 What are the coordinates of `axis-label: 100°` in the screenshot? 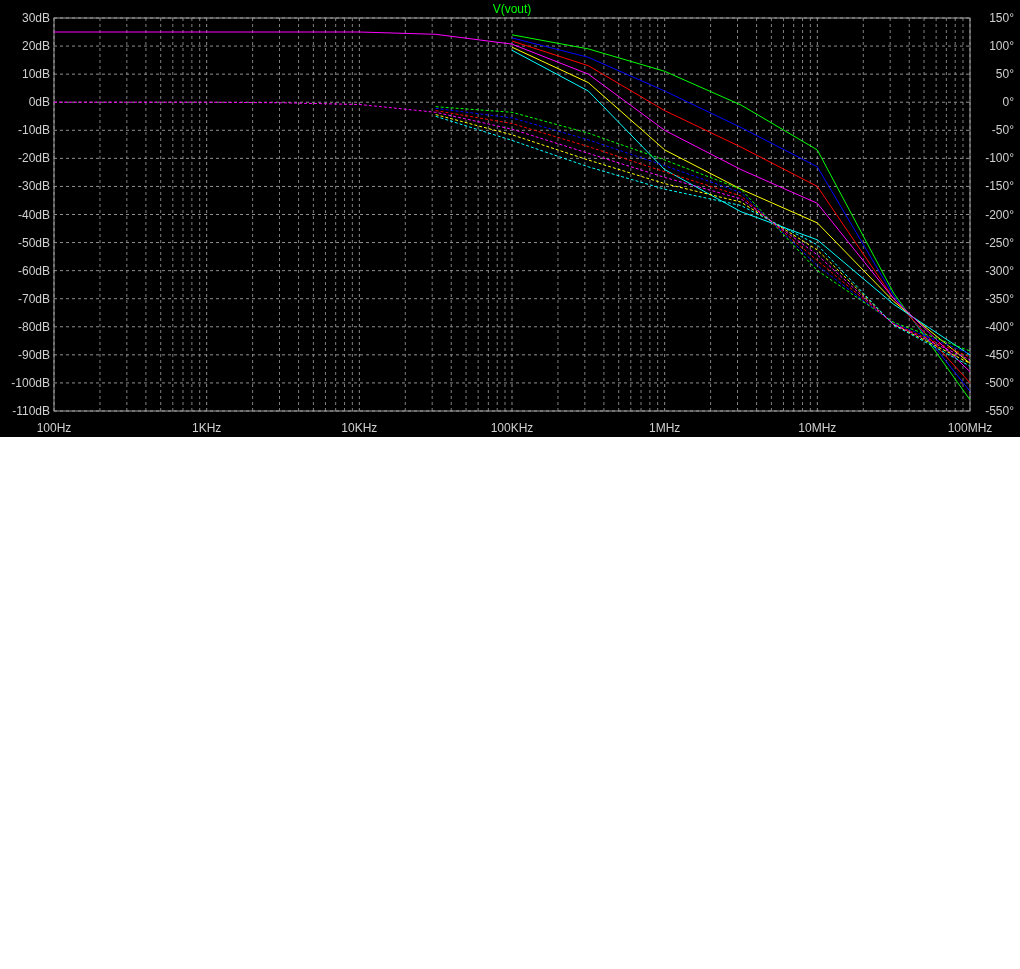 It's located at (1001, 46).